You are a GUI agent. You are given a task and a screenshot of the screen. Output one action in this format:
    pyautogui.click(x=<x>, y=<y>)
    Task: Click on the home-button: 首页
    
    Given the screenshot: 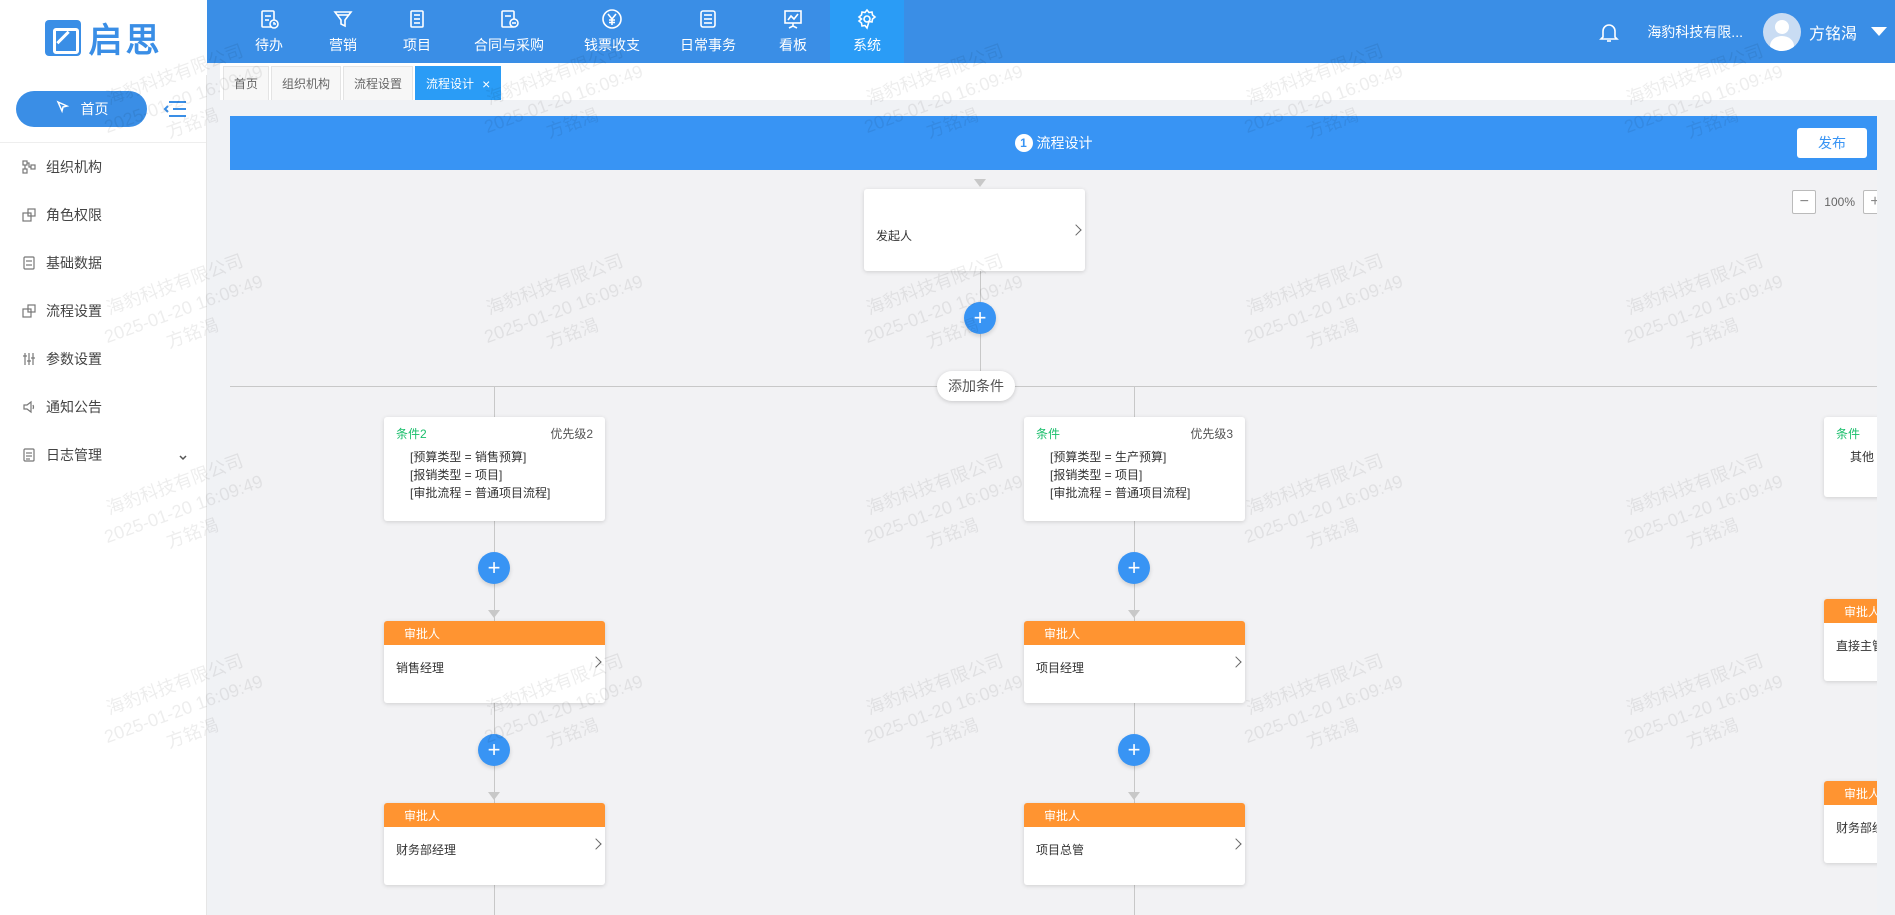 What is the action you would take?
    pyautogui.click(x=81, y=108)
    